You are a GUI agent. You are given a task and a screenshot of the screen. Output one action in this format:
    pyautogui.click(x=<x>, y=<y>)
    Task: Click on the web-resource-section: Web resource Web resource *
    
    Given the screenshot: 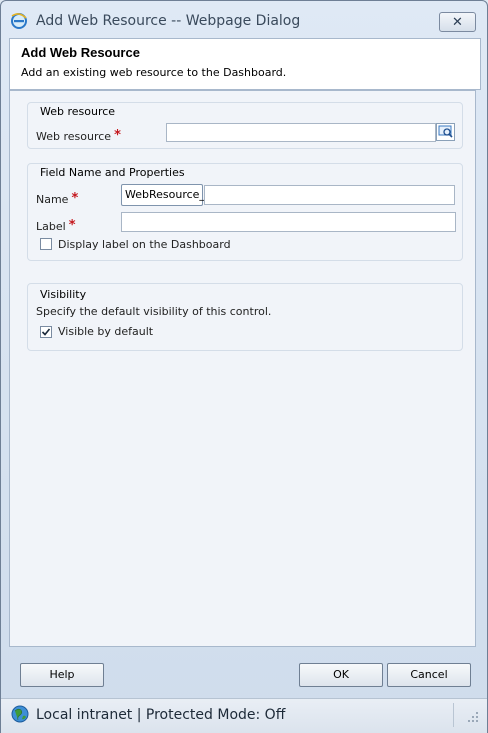 What is the action you would take?
    pyautogui.click(x=245, y=125)
    